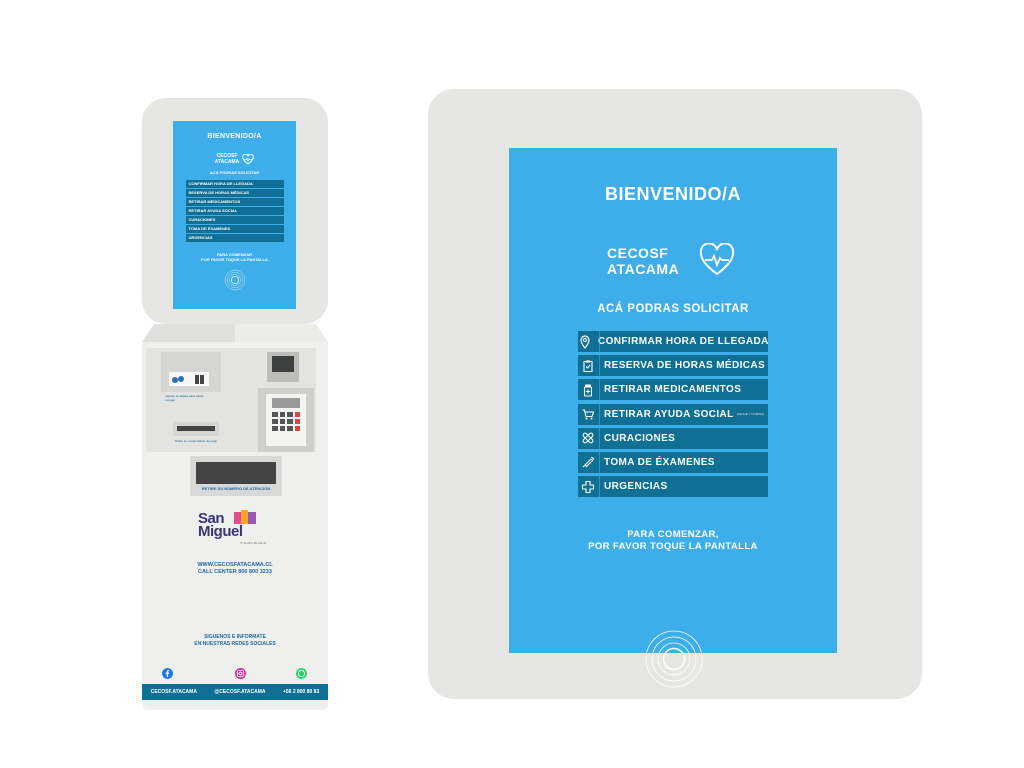 The height and width of the screenshot is (768, 1024). Describe the element at coordinates (235, 637) in the screenshot. I see `follow-line1: SIGUENOS E INFORMATE` at that location.